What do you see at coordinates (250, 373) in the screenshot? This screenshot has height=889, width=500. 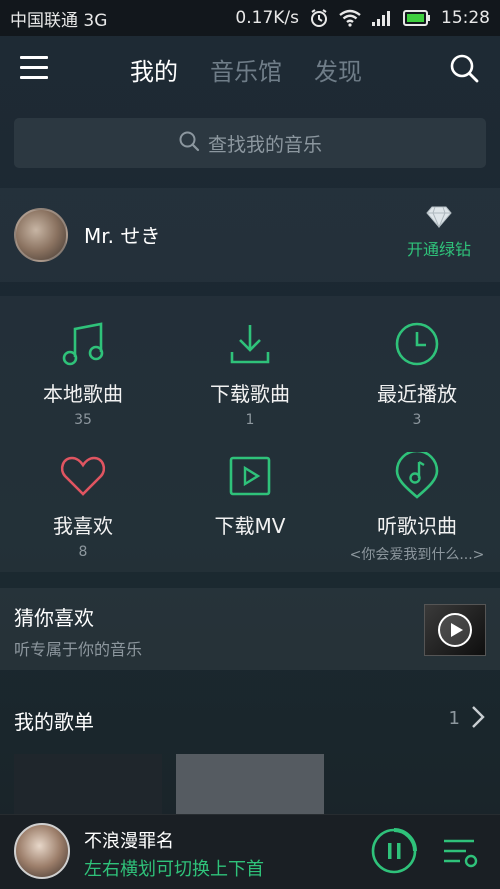 I see `grid-item-downloads: 下载歌曲 1` at bounding box center [250, 373].